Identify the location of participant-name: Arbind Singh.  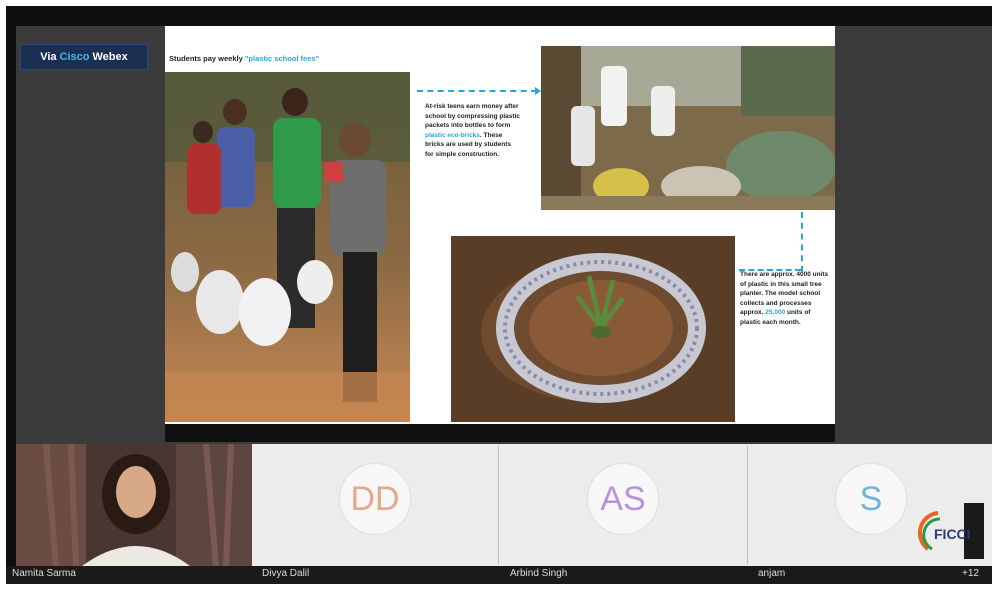
(539, 573).